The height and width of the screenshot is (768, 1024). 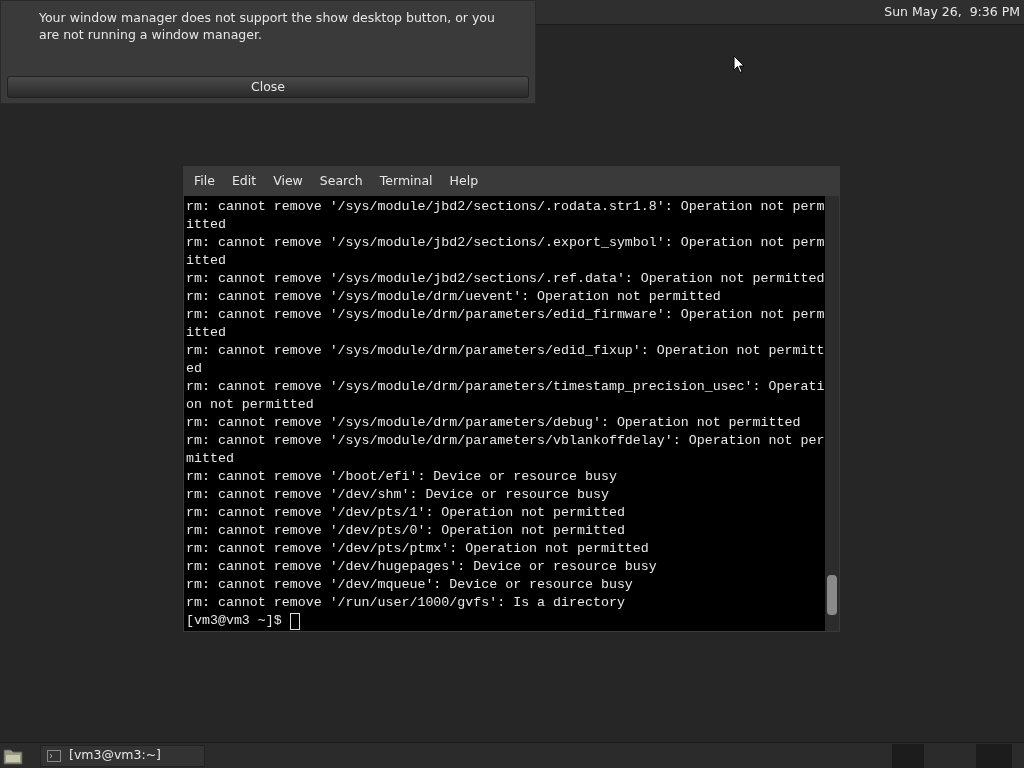 I want to click on terminal-output-line: rm: cannot remove '/sys/module/drm/parameters/edid_firmware': Operation not perm, so click(x=505, y=314).